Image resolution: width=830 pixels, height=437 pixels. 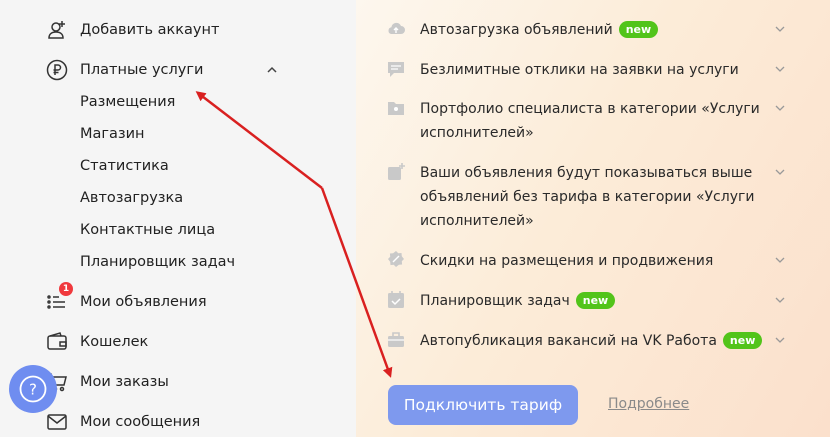 I want to click on wallet-icon, so click(x=57, y=342).